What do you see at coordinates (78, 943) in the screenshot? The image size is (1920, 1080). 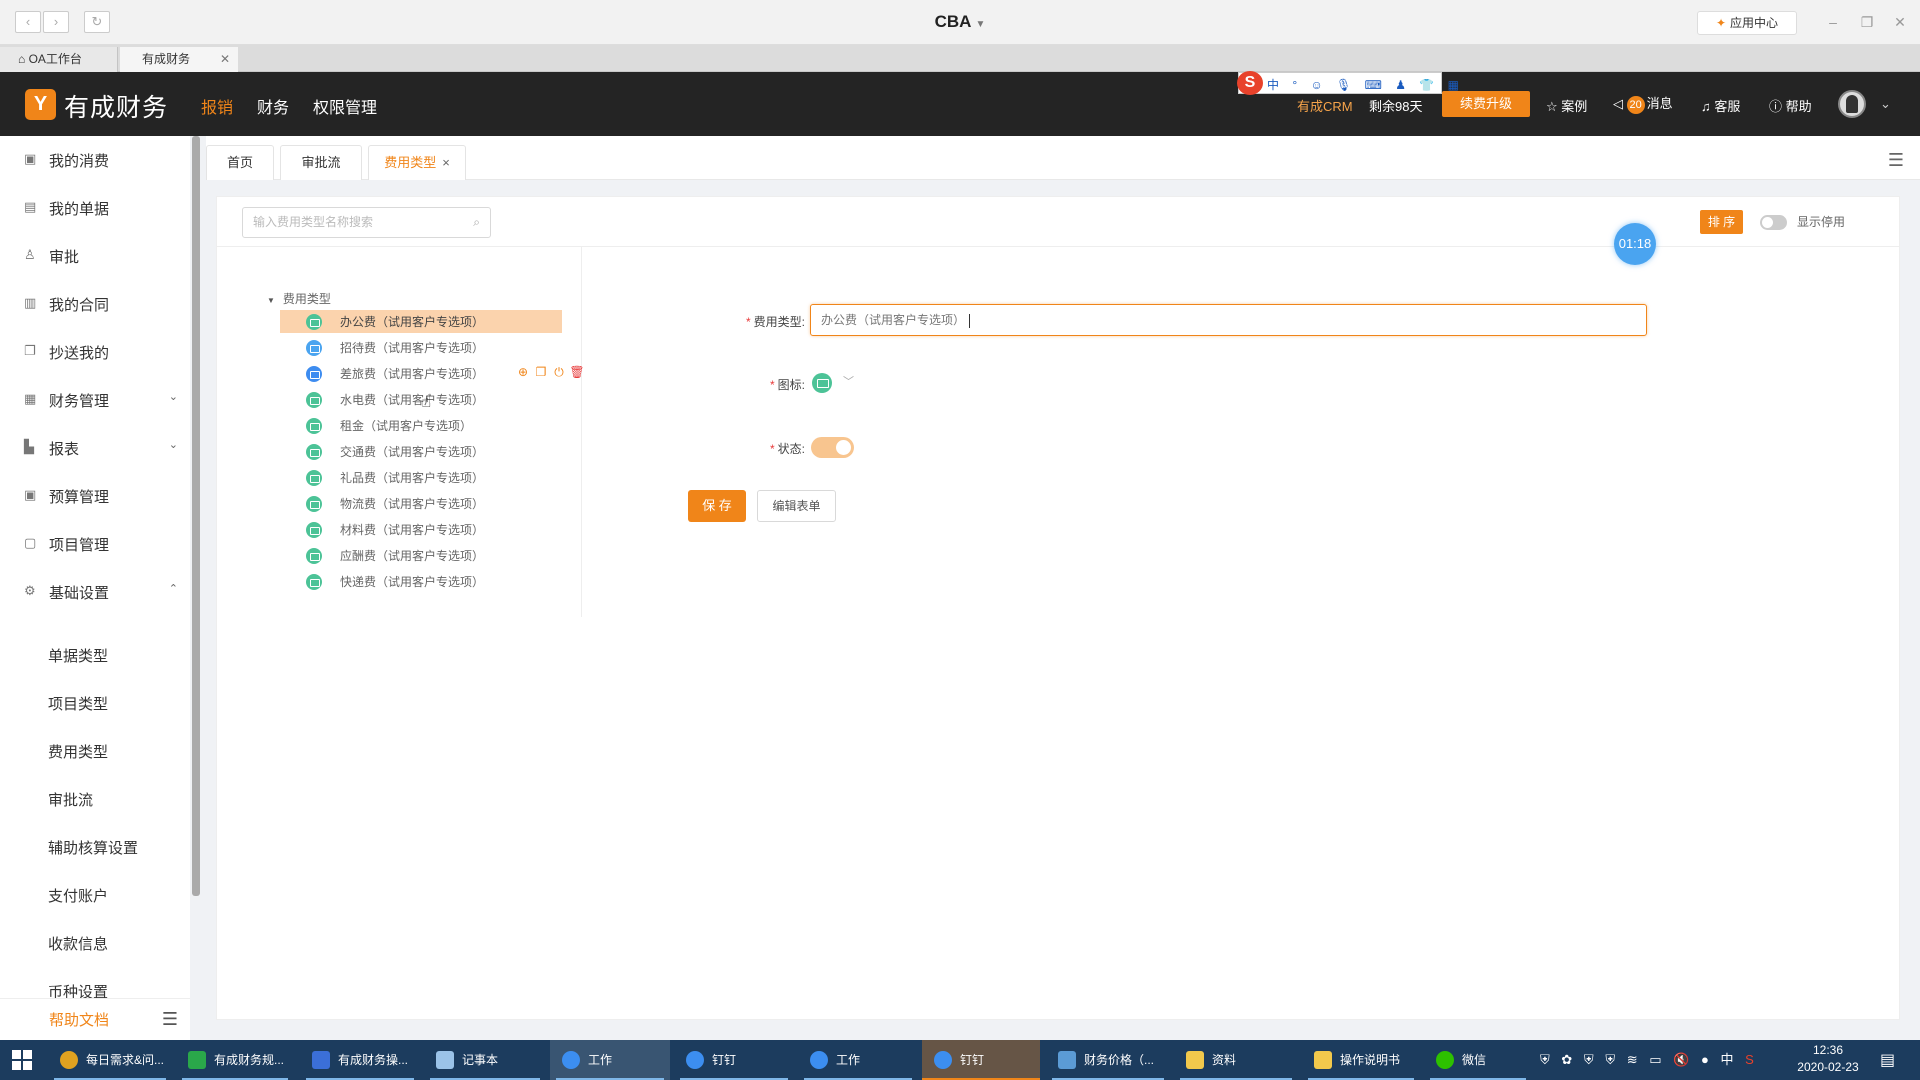 I see `sidebar-sub-receipt-info: 收款信息` at bounding box center [78, 943].